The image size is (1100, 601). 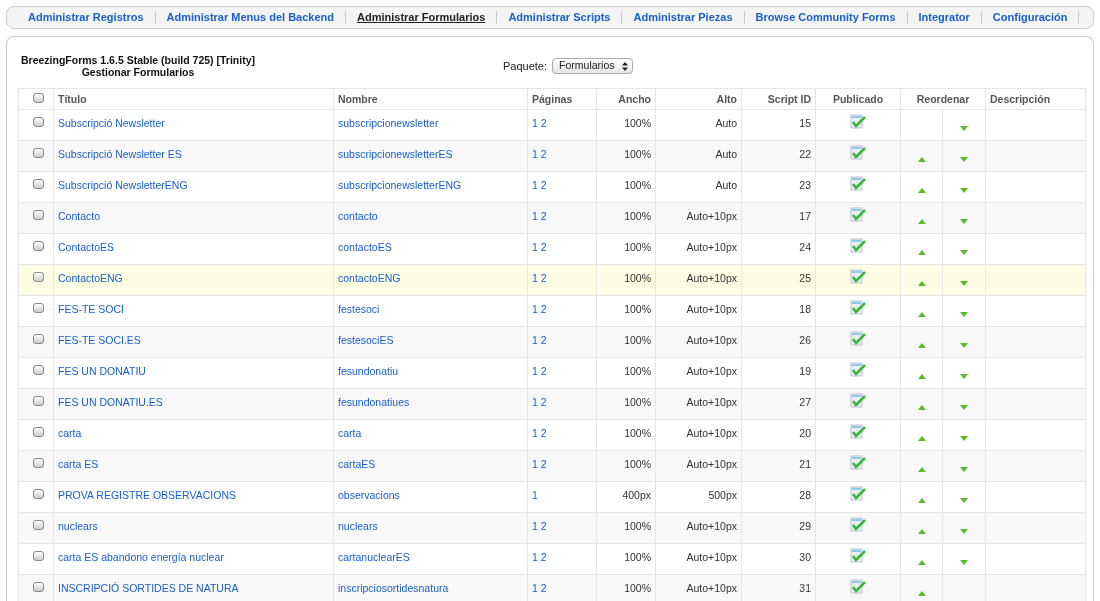 What do you see at coordinates (78, 526) in the screenshot?
I see `form-title-link: nuclears` at bounding box center [78, 526].